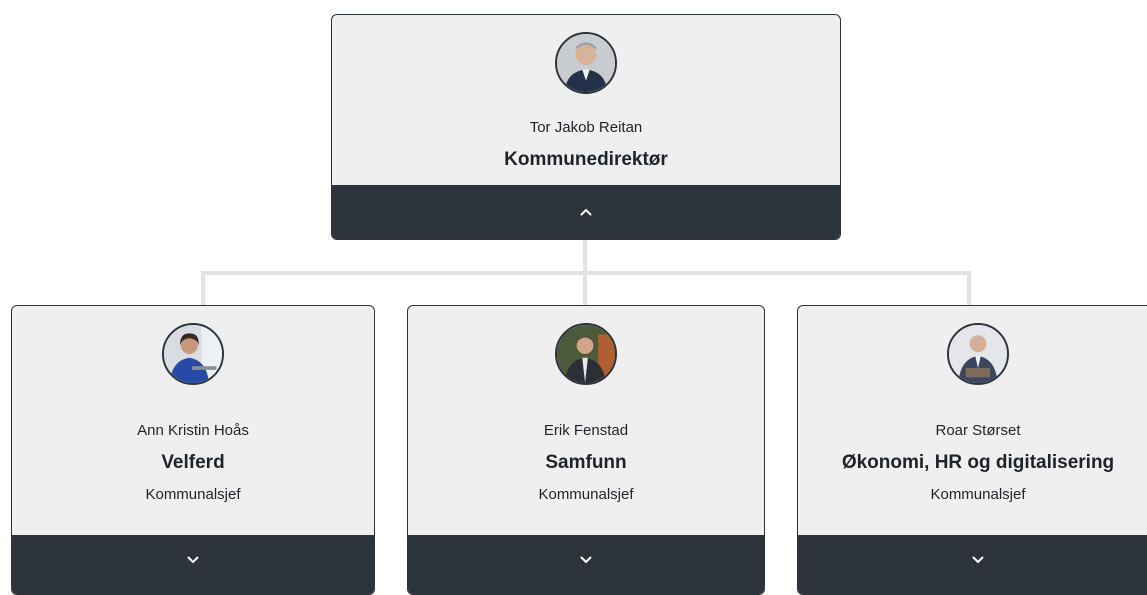 The image size is (1147, 595). What do you see at coordinates (978, 462) in the screenshot?
I see `position-title: Økonomi, HR og digitalisering` at bounding box center [978, 462].